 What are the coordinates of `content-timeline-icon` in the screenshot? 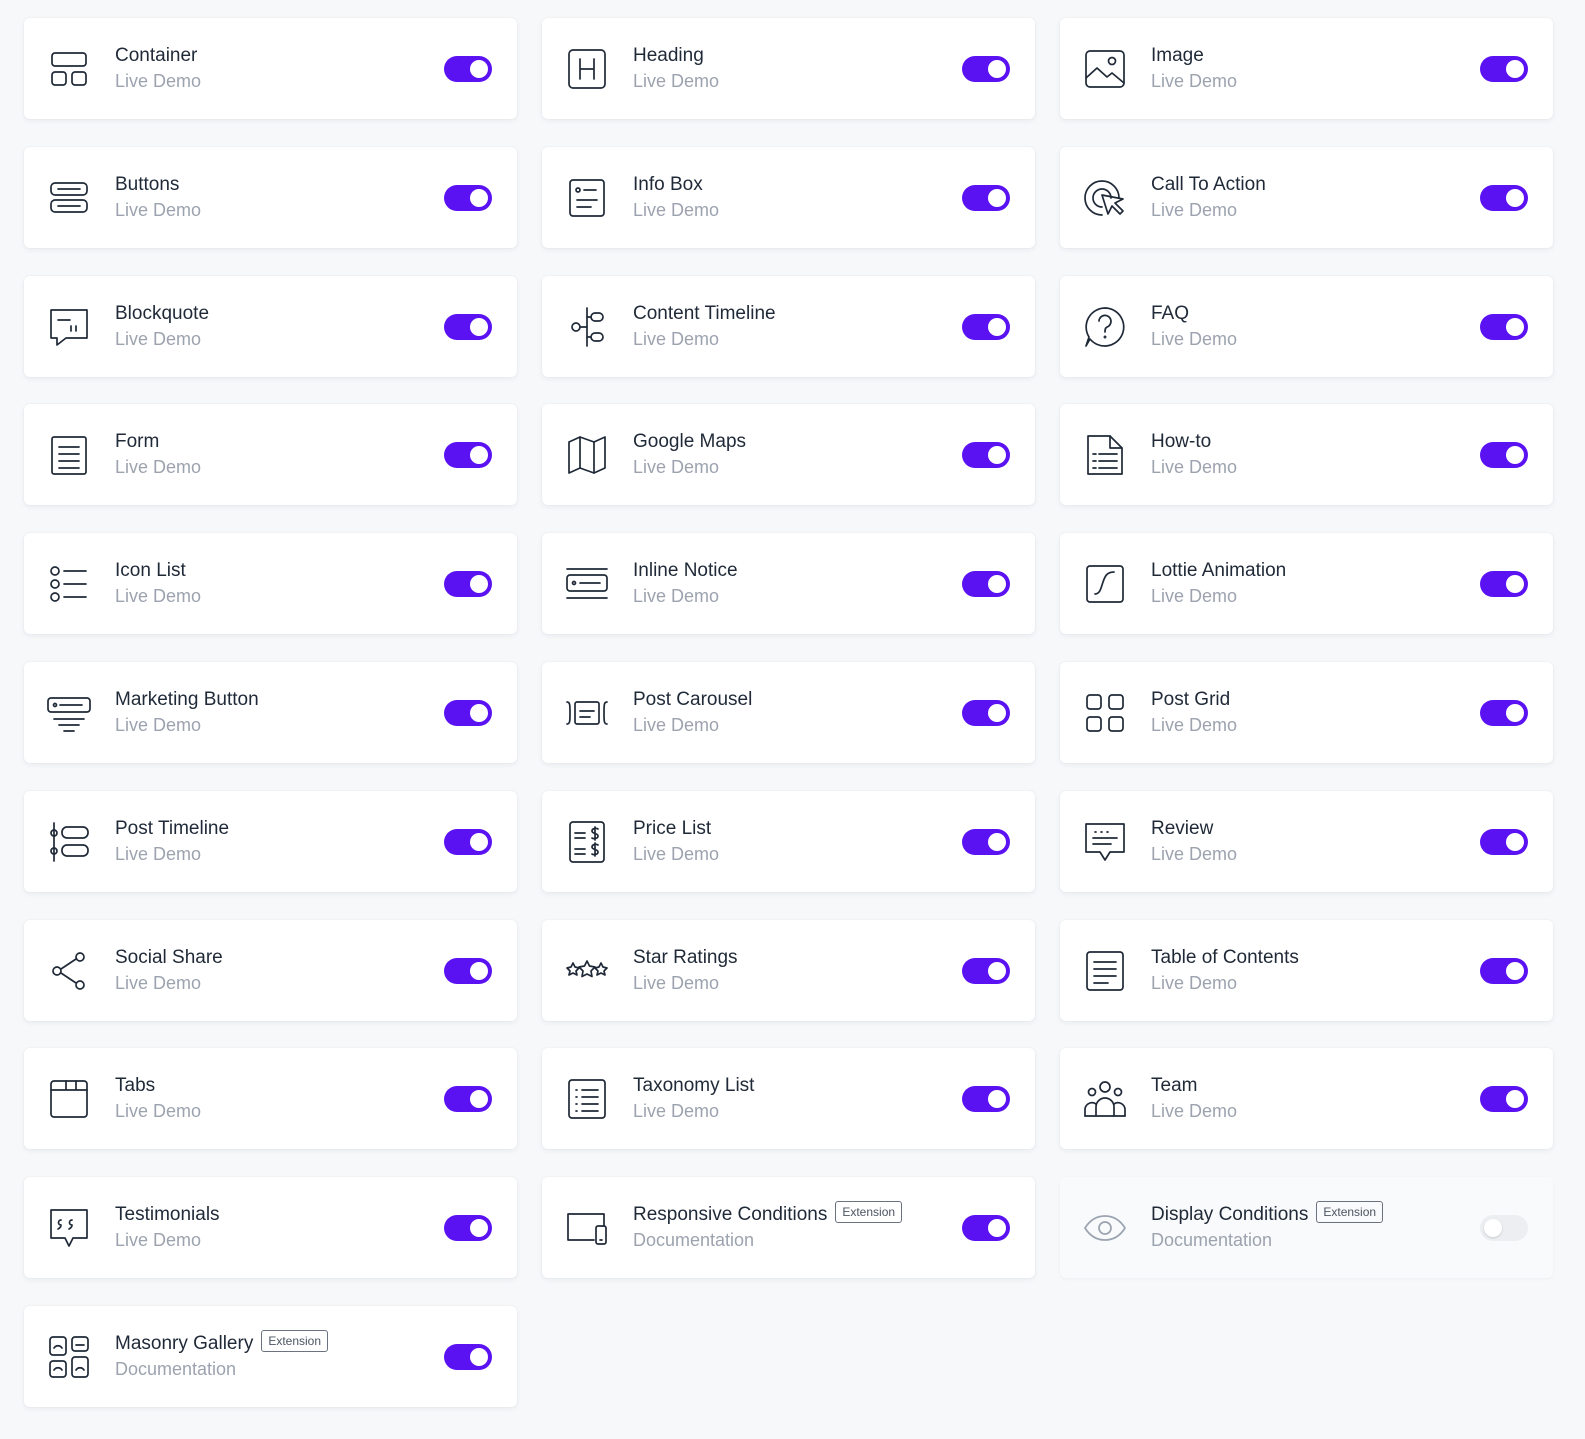 It's located at (587, 327).